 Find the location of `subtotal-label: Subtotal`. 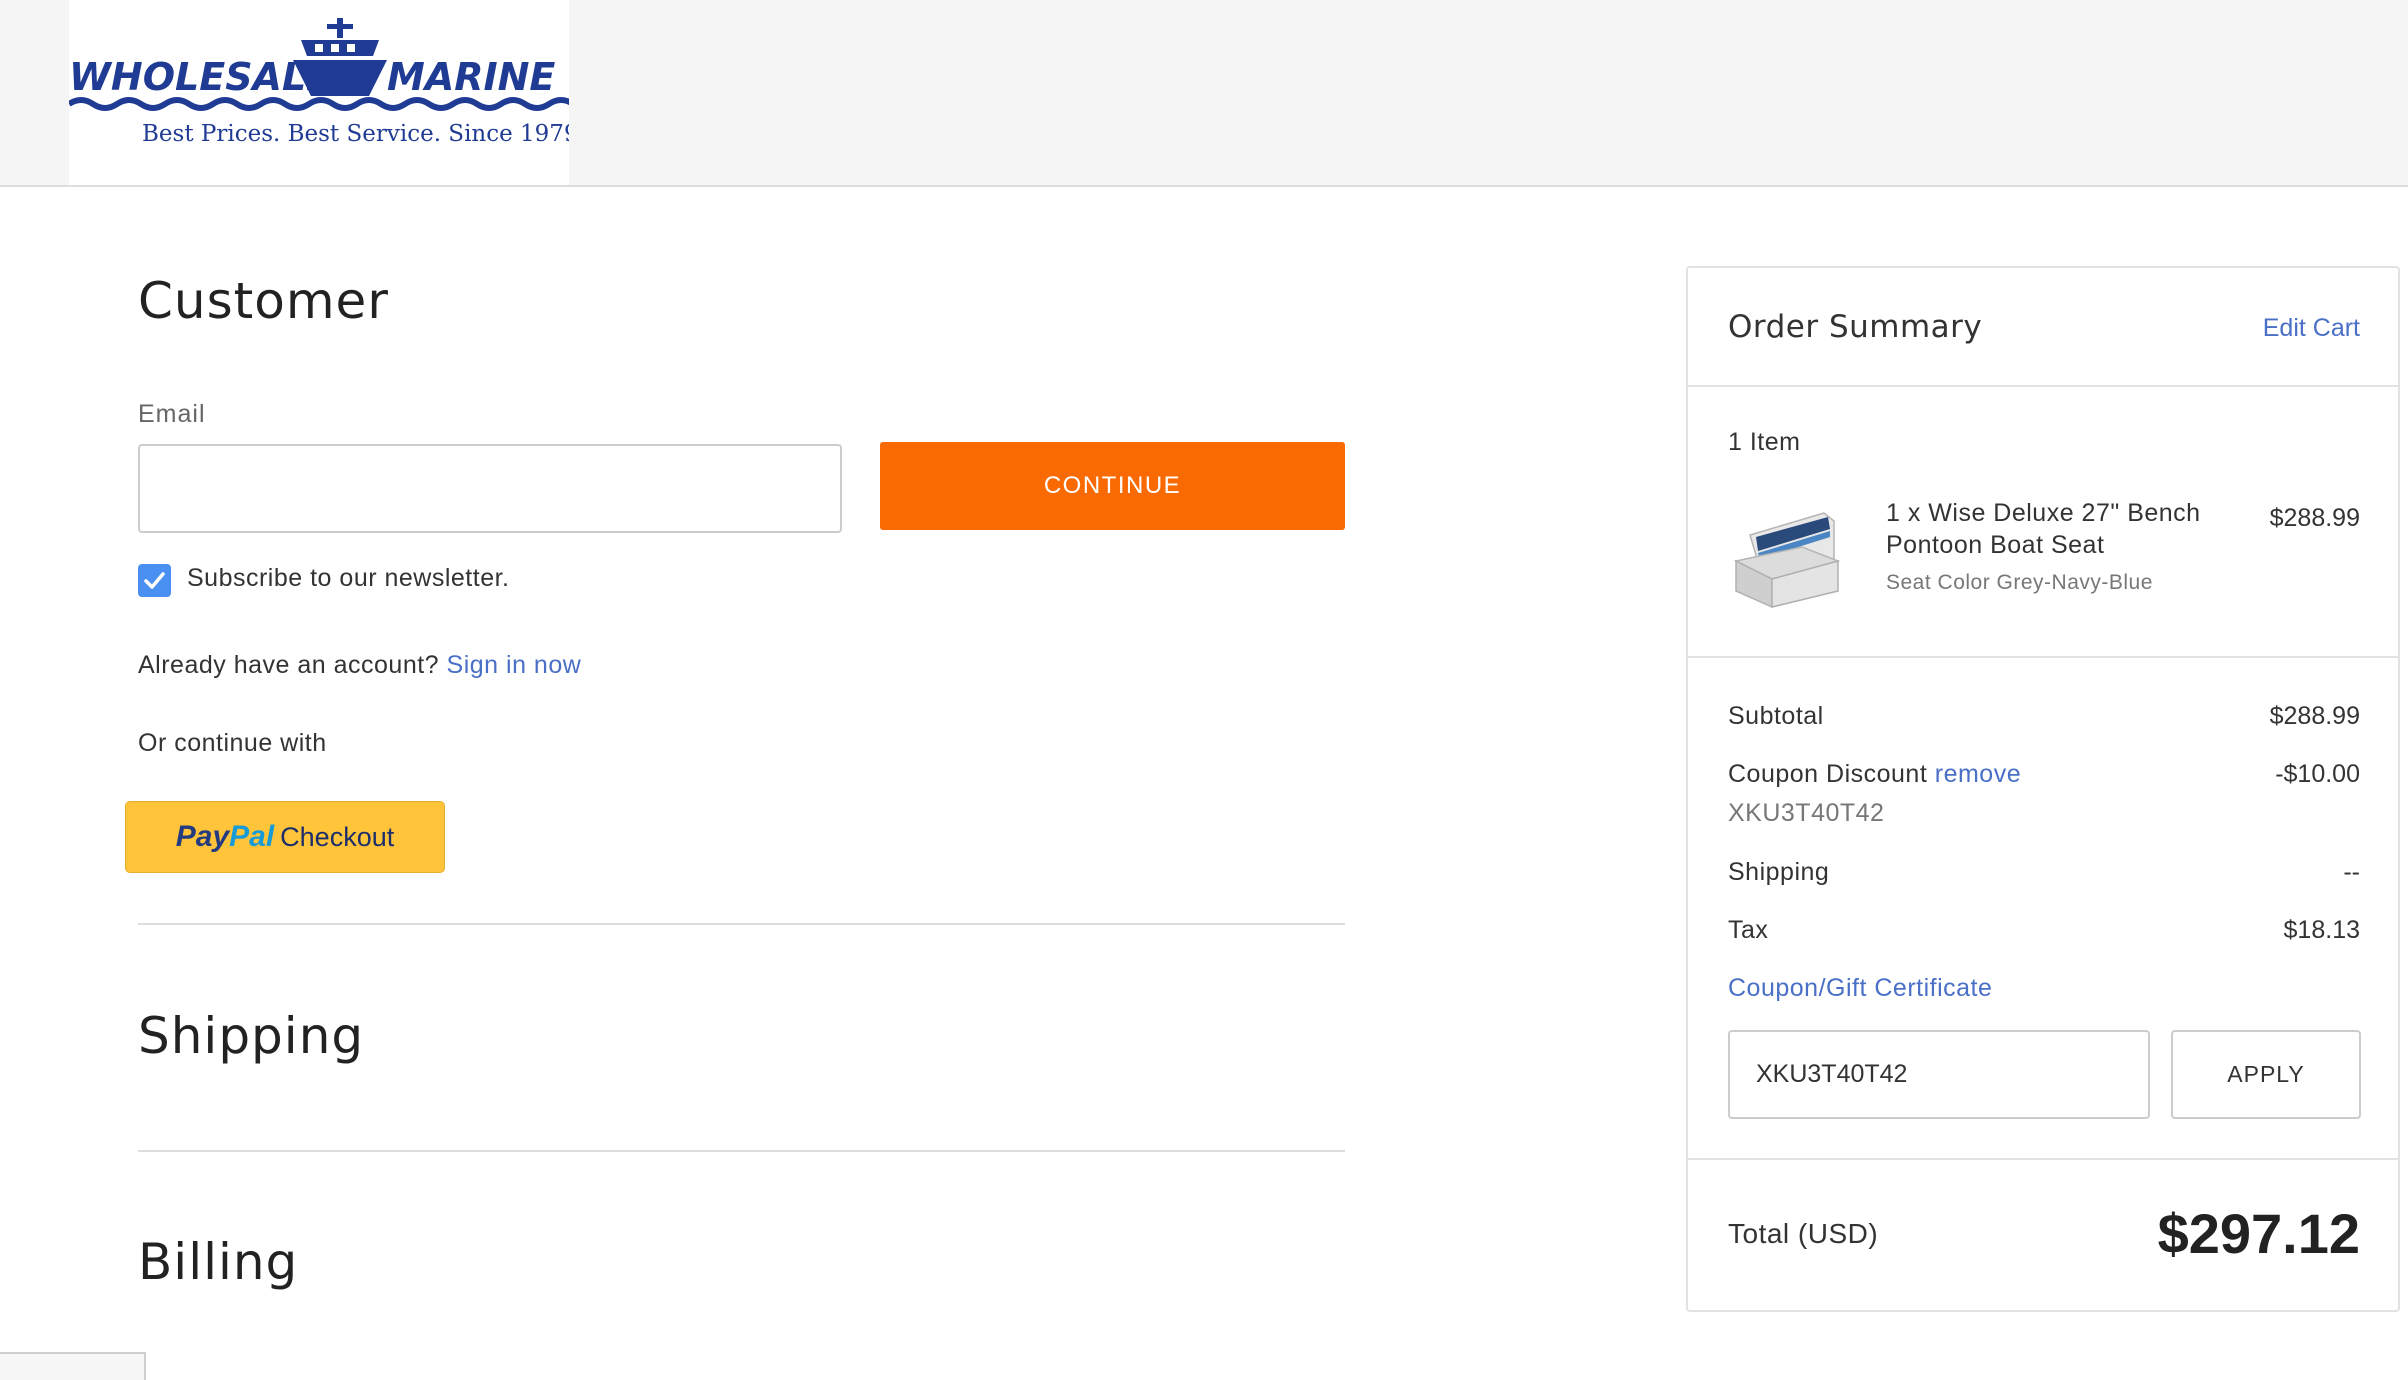

subtotal-label: Subtotal is located at coordinates (1776, 716).